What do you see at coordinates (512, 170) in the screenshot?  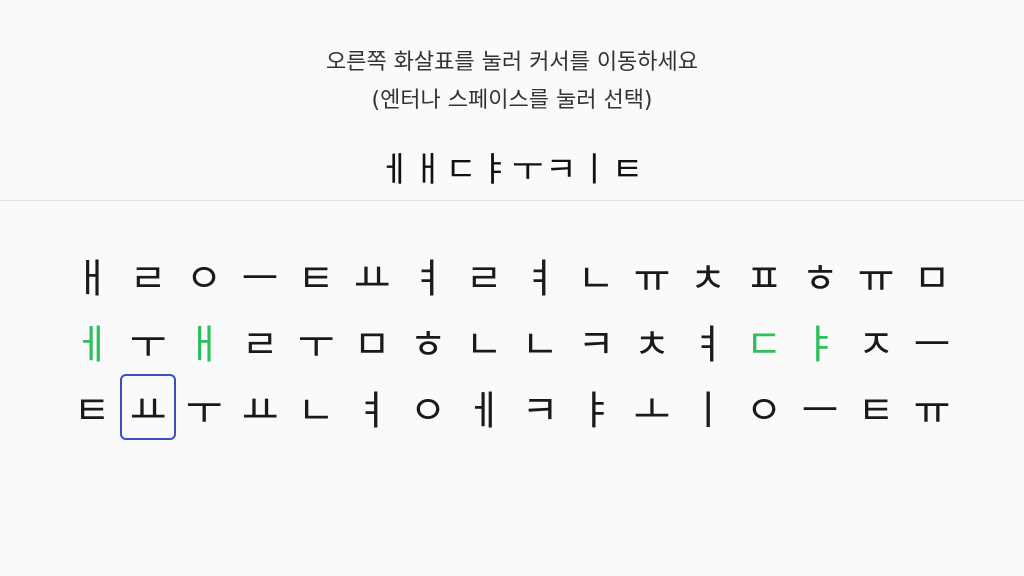 I see `target-word: ㅔㅐㄷㅑㅜㅋㅣㅌ` at bounding box center [512, 170].